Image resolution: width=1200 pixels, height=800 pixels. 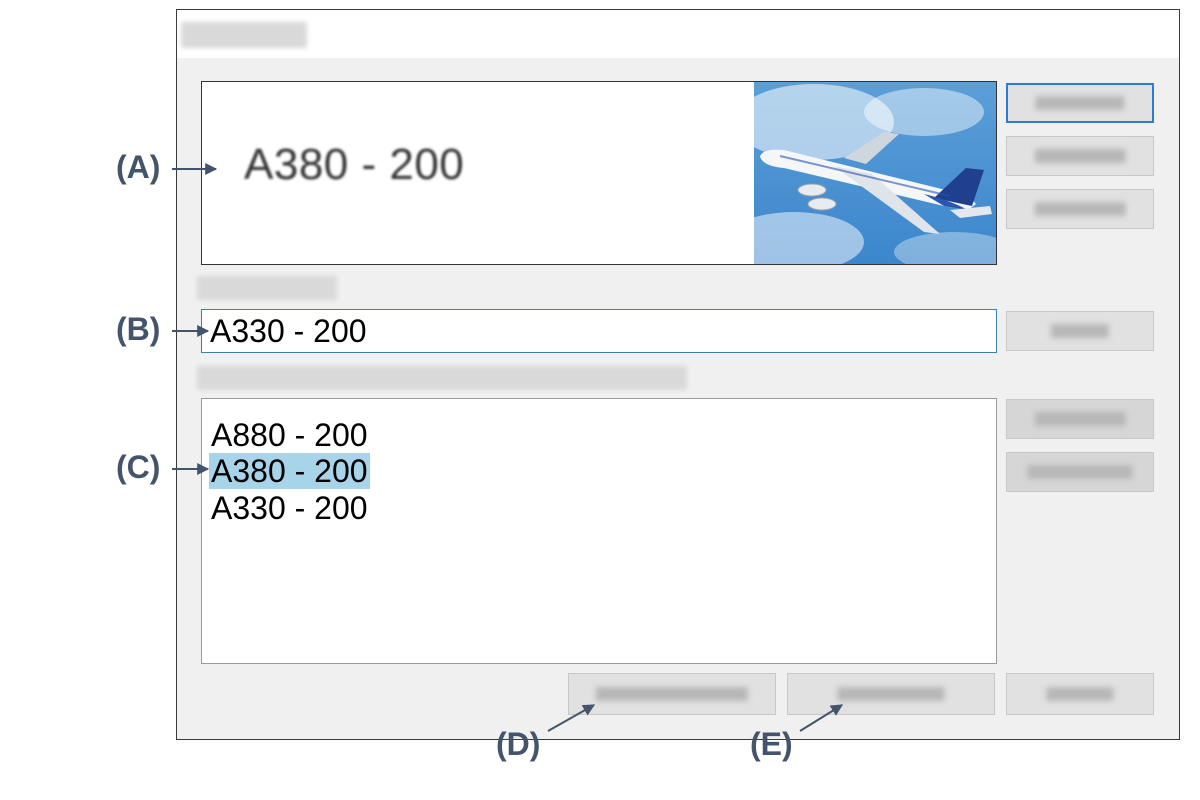 What do you see at coordinates (821, 718) in the screenshot?
I see `callout-e-arrow` at bounding box center [821, 718].